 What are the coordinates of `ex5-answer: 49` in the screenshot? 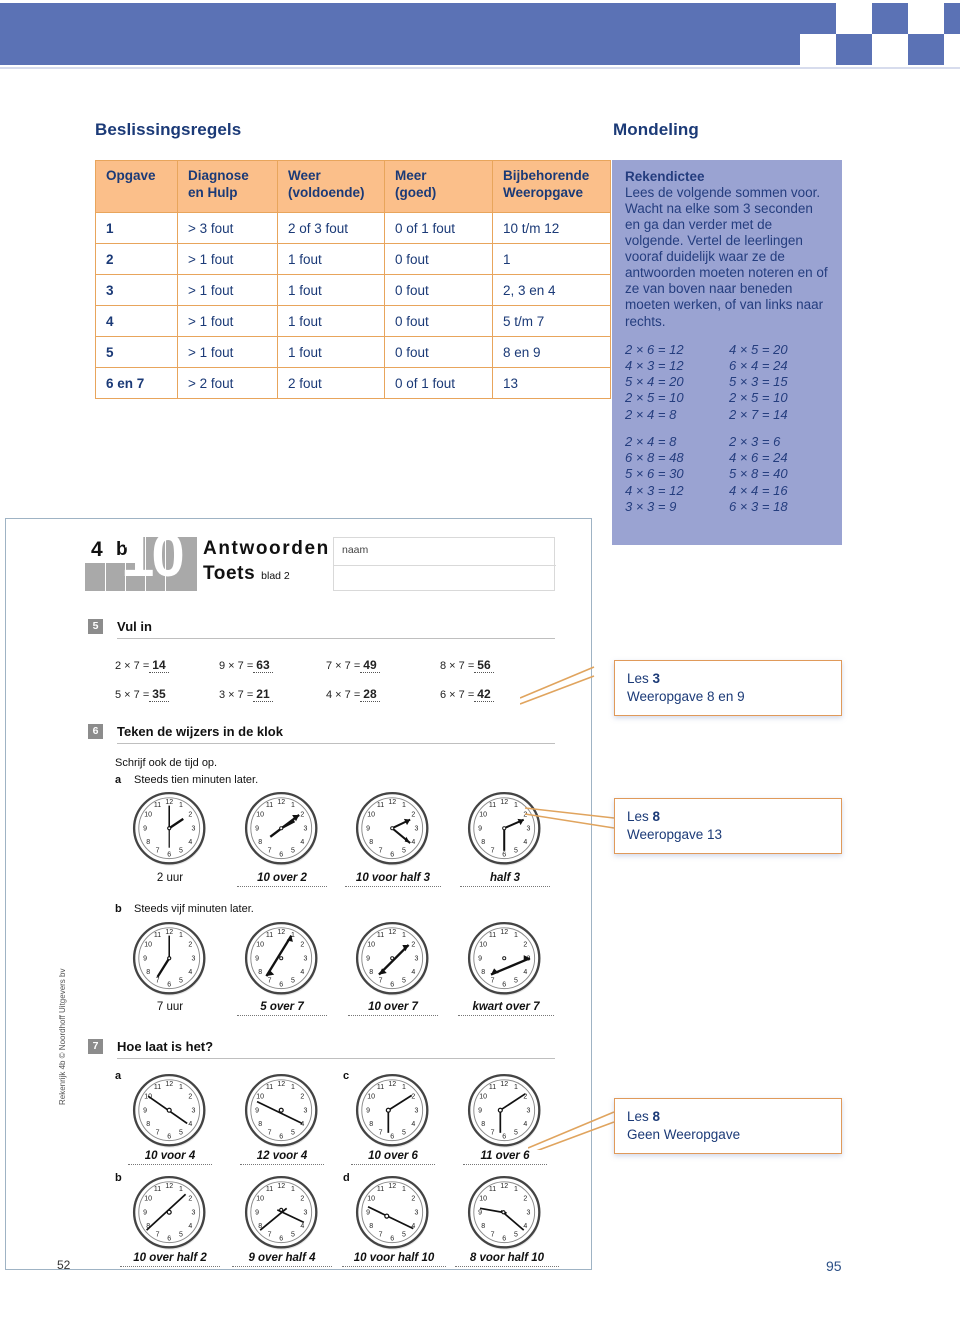 It's located at (370, 665).